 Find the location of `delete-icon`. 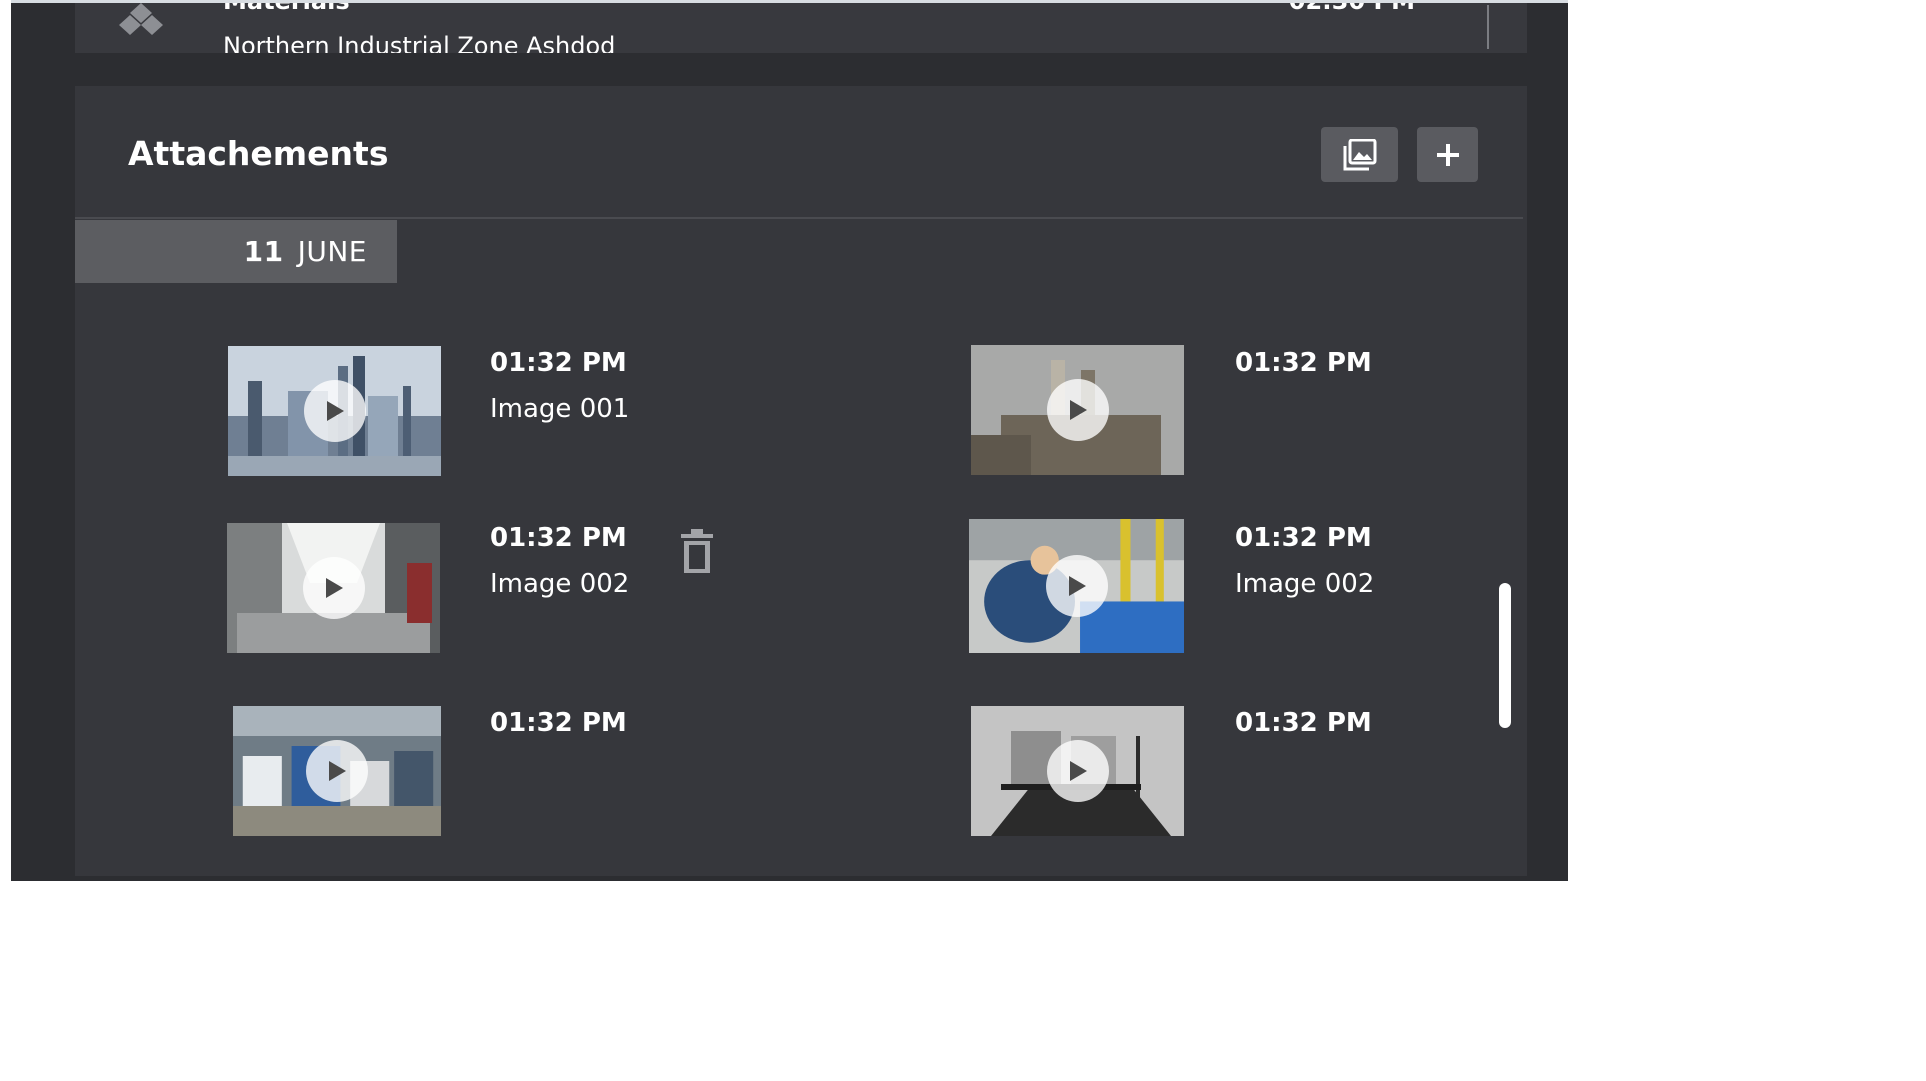

delete-icon is located at coordinates (697, 552).